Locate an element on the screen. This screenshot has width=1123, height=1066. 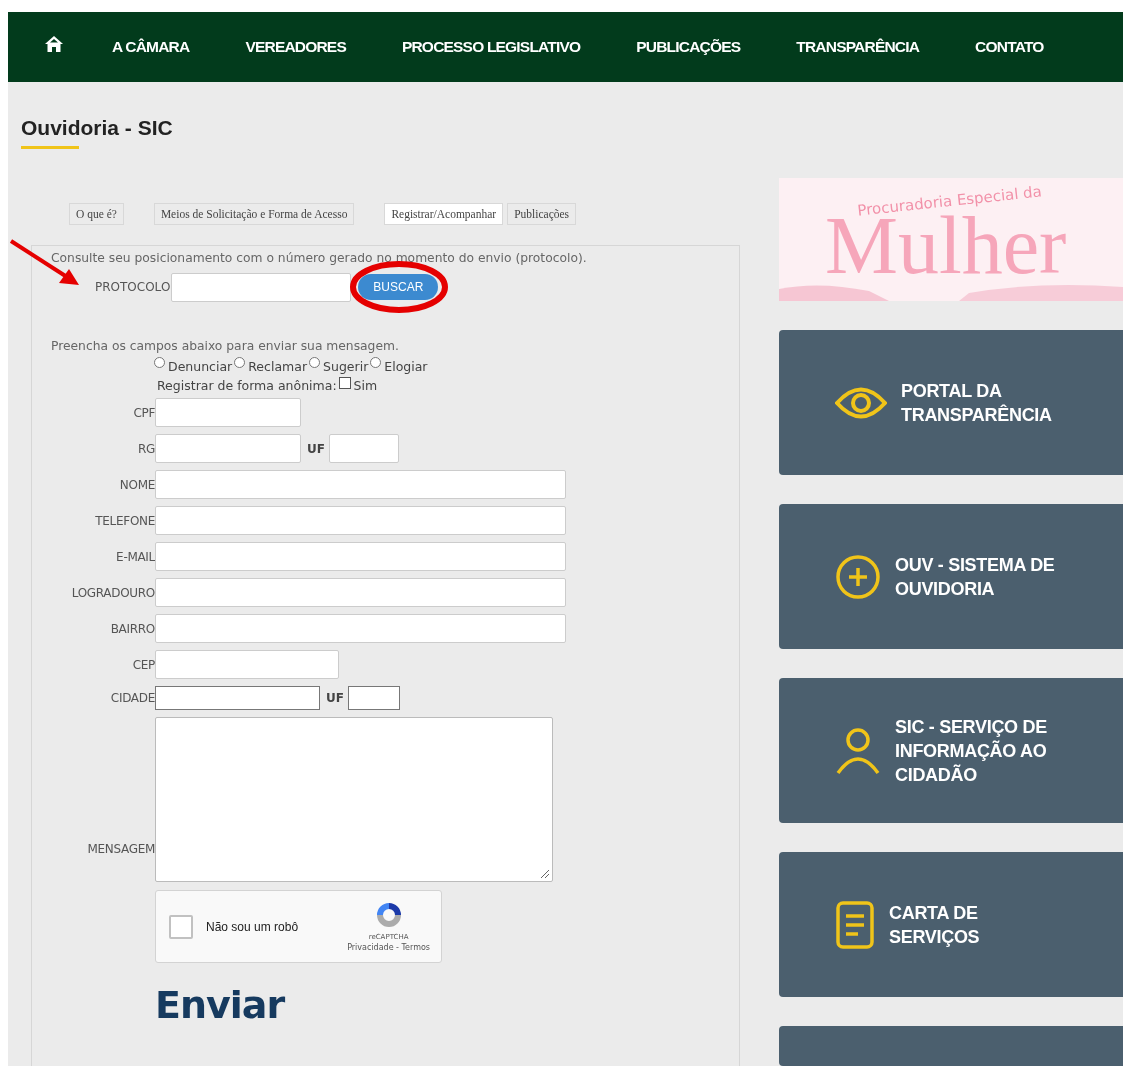
field-label: MENSAGEM is located at coordinates (120, 849).